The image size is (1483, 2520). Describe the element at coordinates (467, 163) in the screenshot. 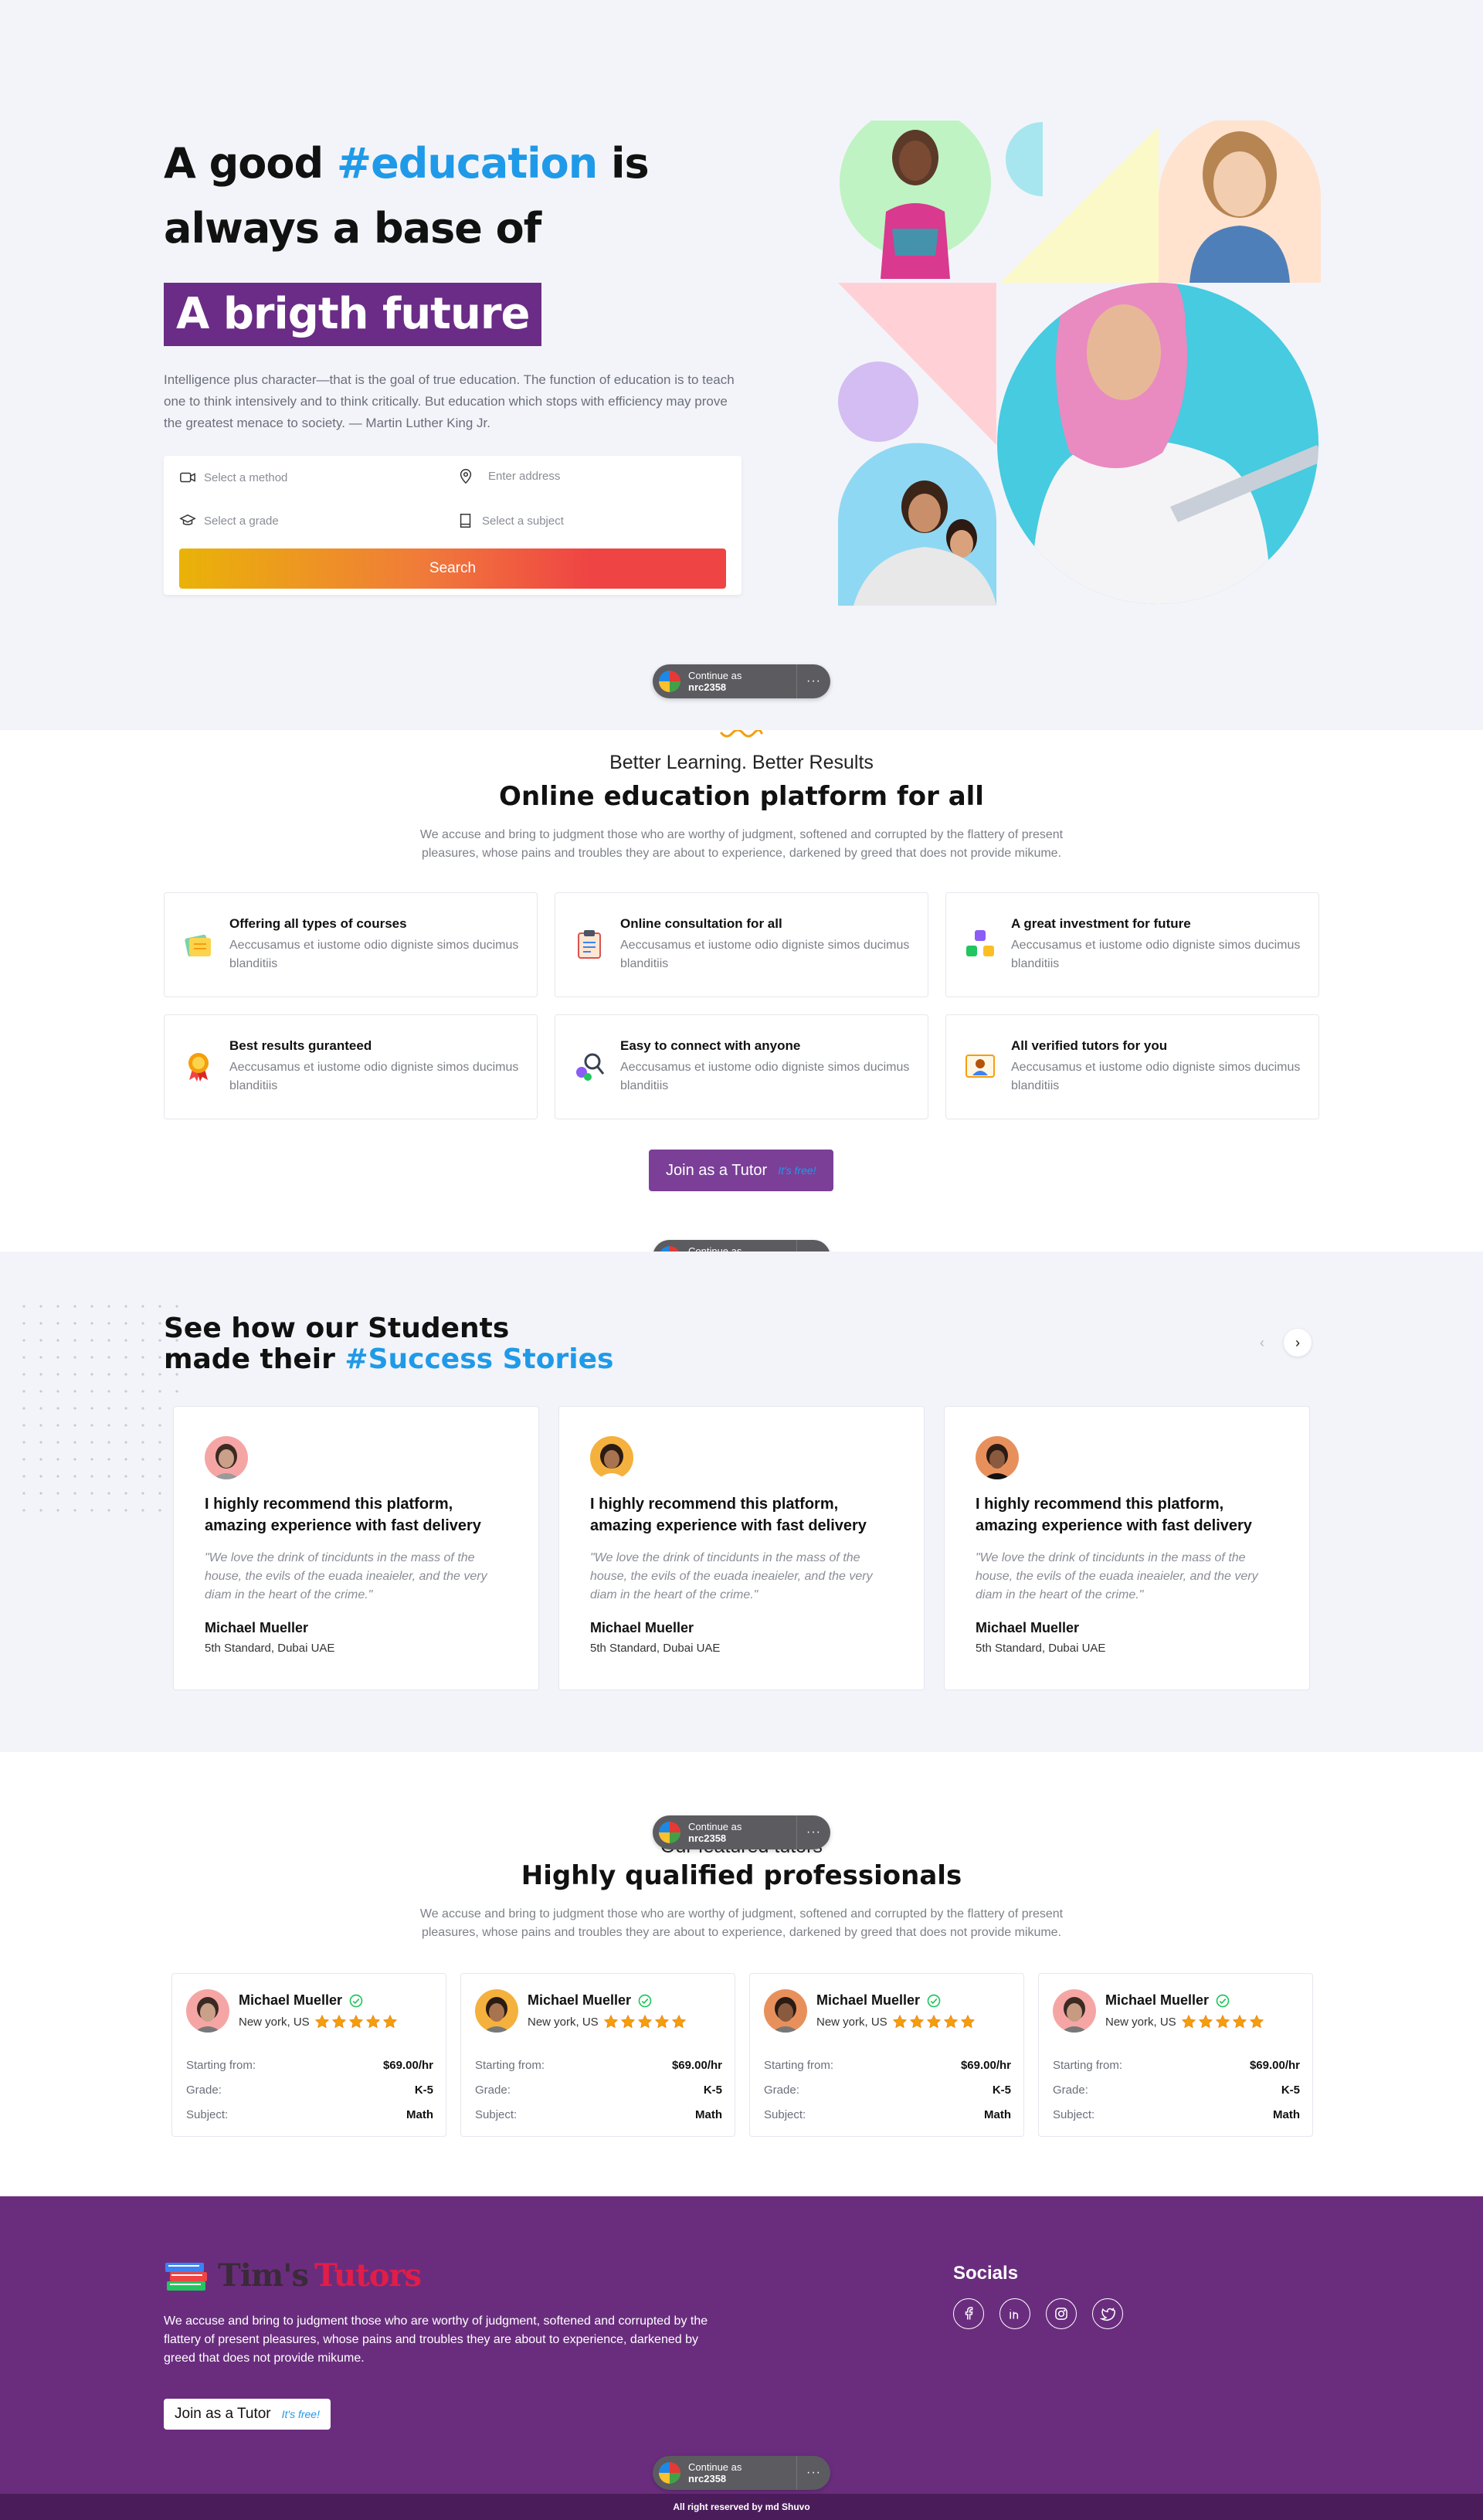

I see `hero-title-accent: #education` at that location.